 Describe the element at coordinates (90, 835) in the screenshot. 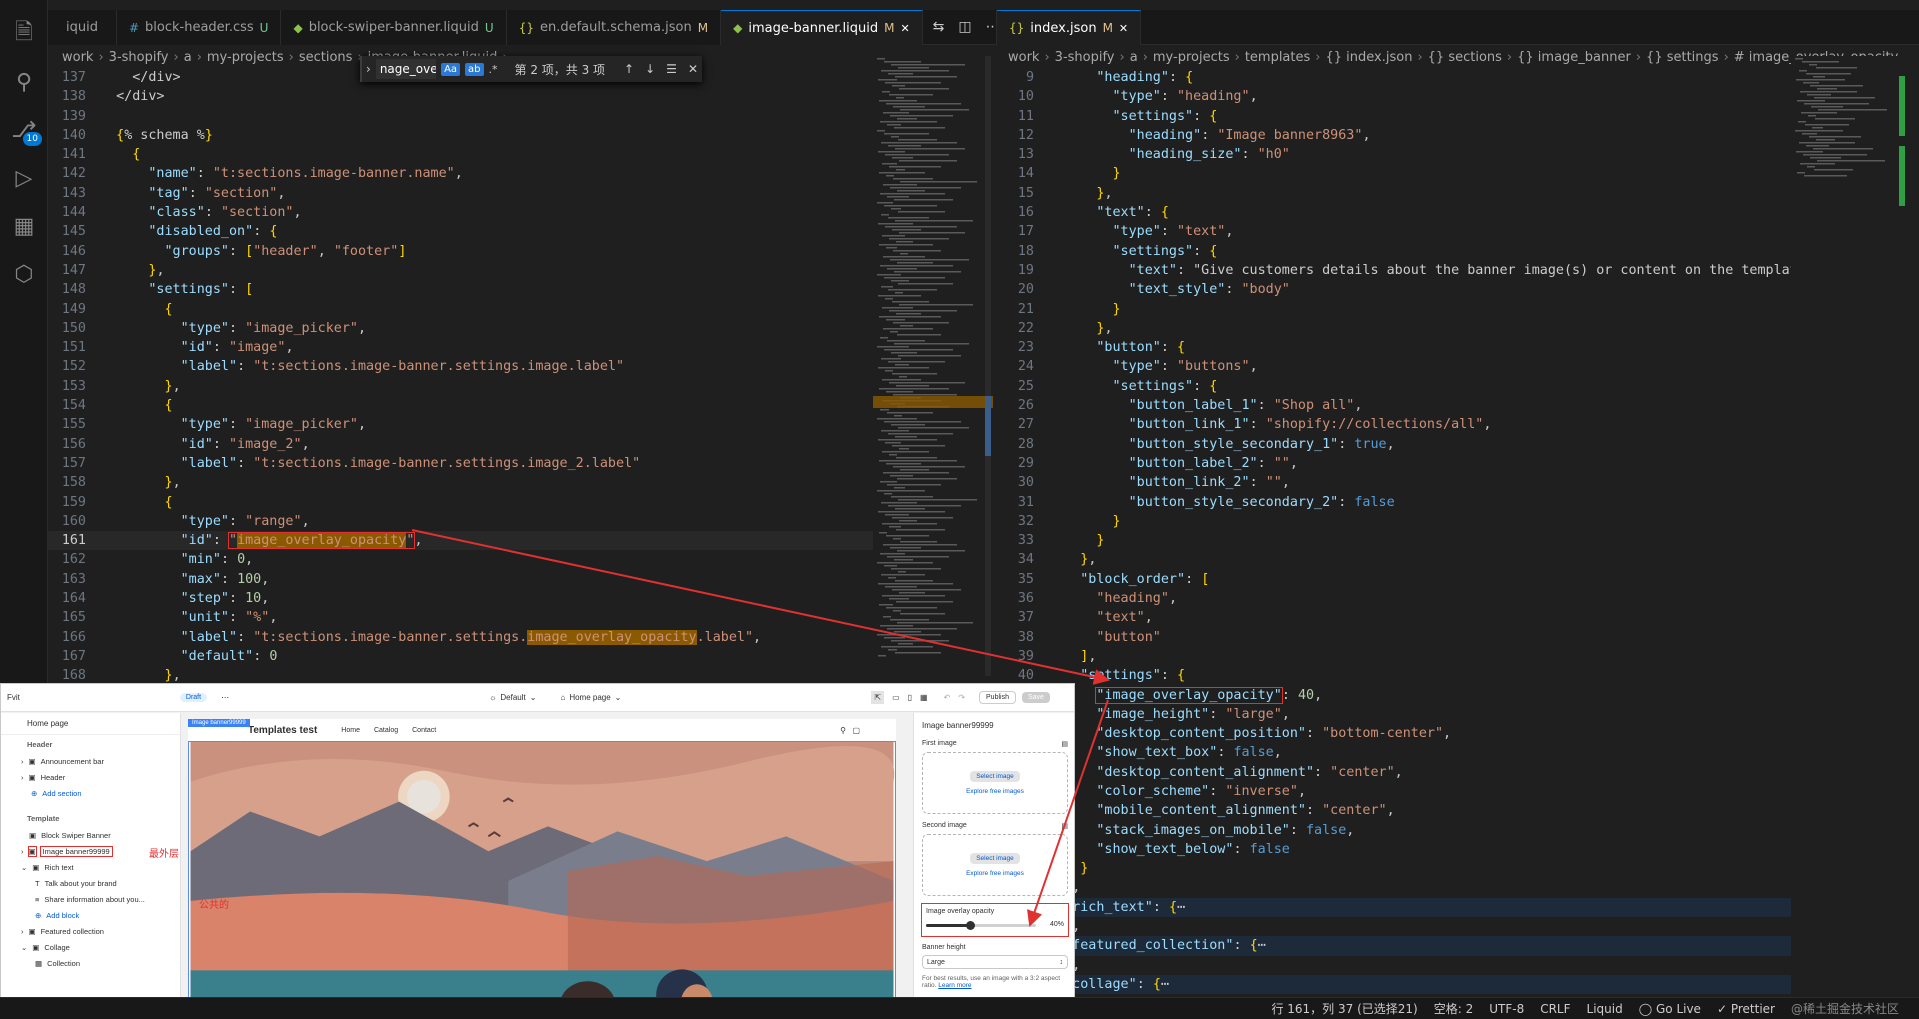

I see `section-block-swiper: ▣ Block Swiper Banner` at that location.